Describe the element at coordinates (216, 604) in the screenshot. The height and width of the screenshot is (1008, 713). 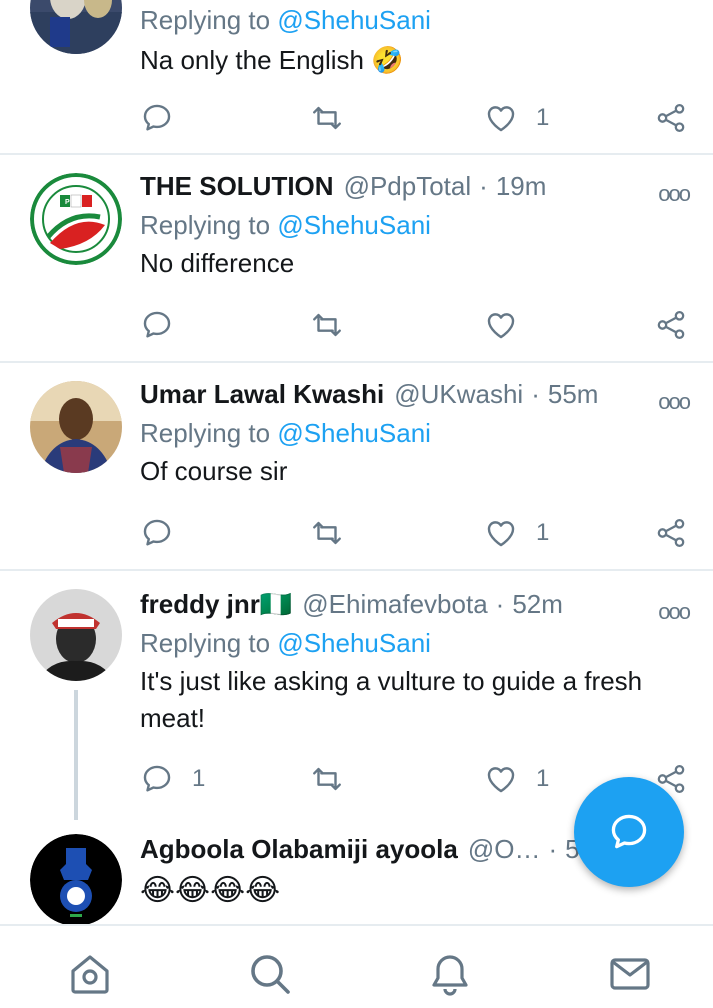
I see `display-name: freddy jnr🇳🇬` at that location.